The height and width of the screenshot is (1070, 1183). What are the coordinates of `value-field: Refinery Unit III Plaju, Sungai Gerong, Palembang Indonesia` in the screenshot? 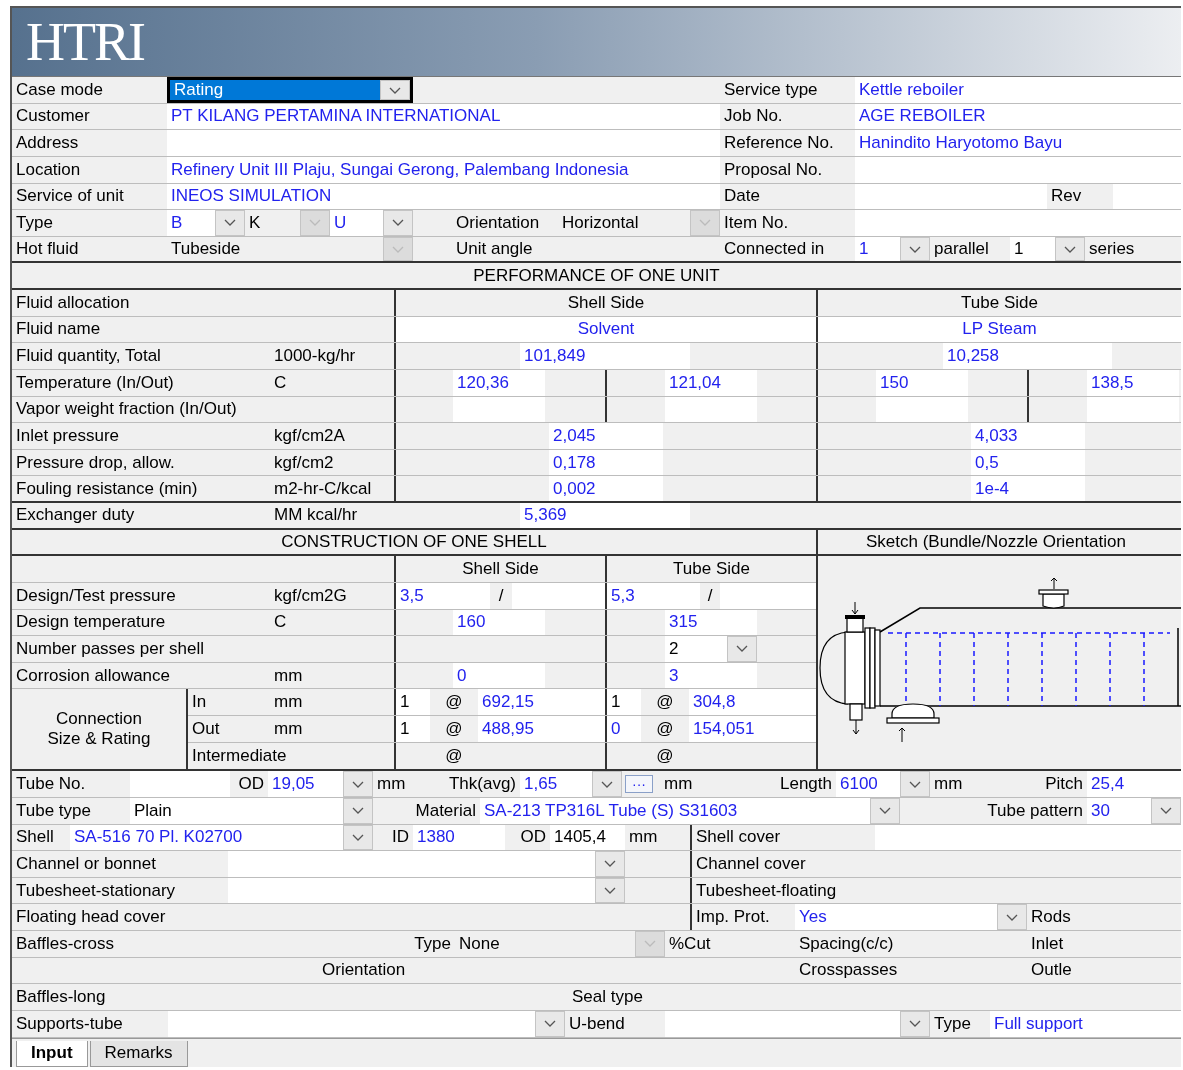 It's located at (443, 169).